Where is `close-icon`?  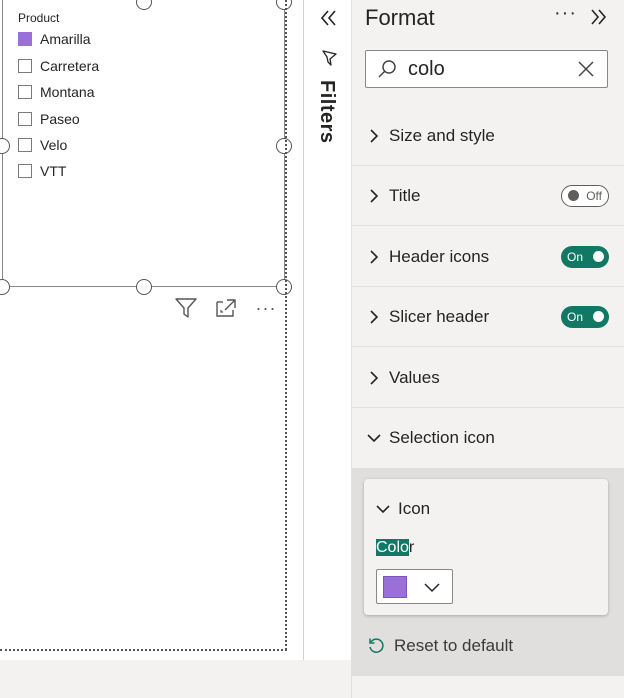 close-icon is located at coordinates (586, 69).